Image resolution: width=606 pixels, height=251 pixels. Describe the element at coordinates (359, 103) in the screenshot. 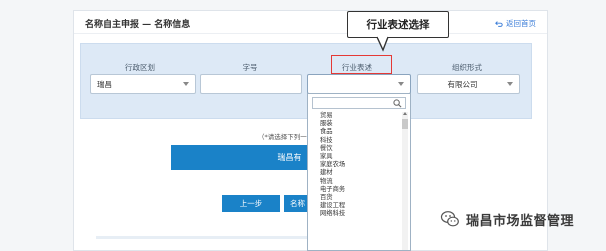

I see `dropdown-search-input` at that location.